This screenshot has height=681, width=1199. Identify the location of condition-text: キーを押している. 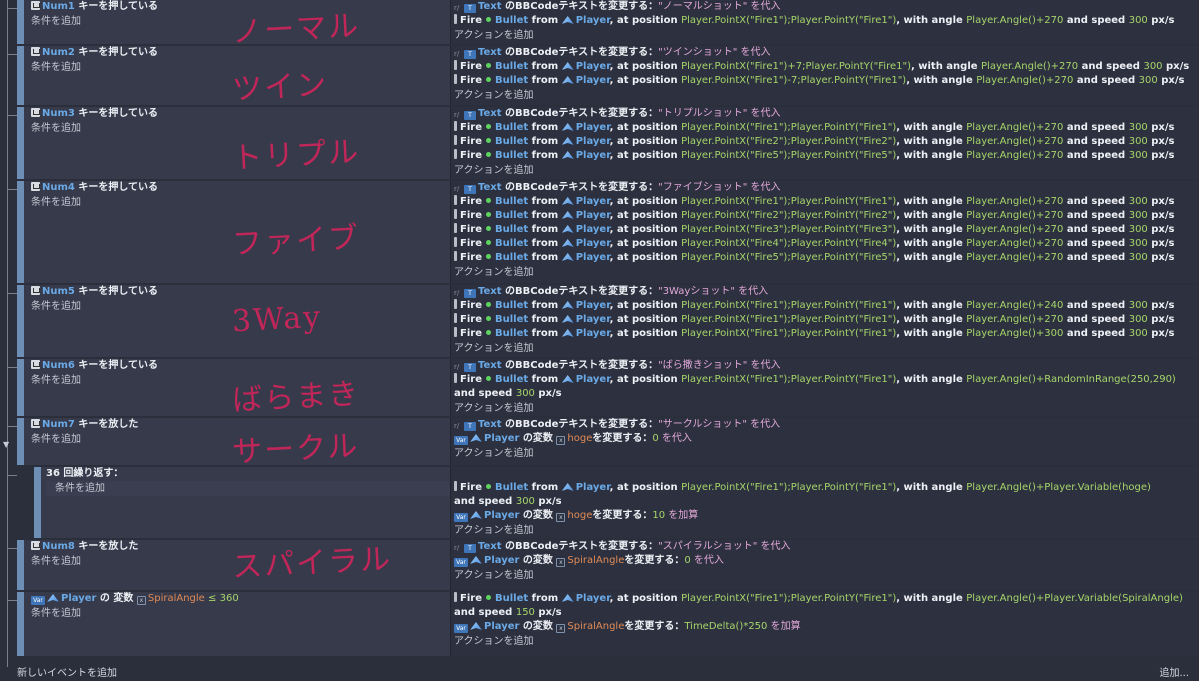
(116, 187).